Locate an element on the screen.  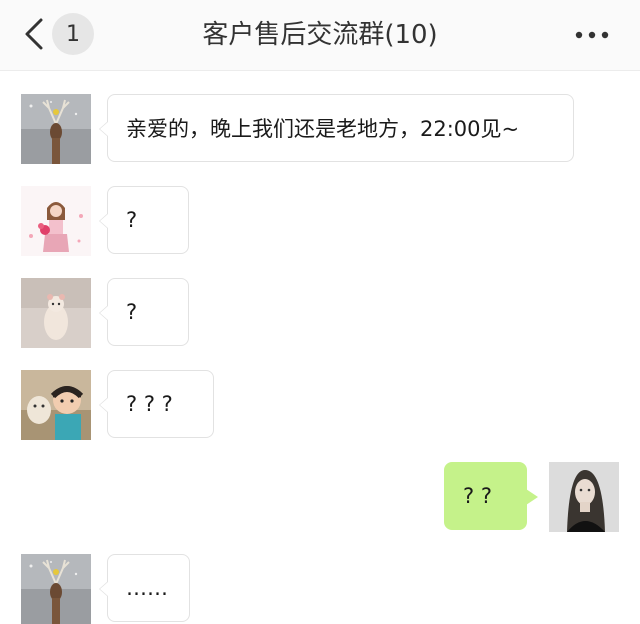
hamster-avatar is located at coordinates (56, 313).